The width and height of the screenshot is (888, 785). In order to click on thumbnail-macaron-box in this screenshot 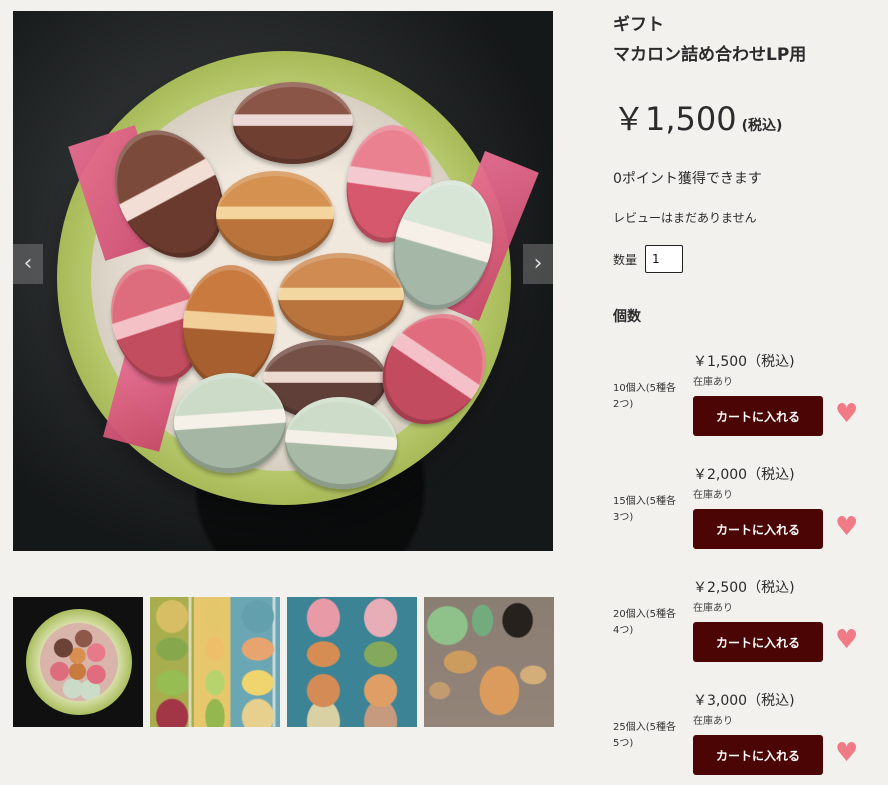, I will do `click(215, 662)`.